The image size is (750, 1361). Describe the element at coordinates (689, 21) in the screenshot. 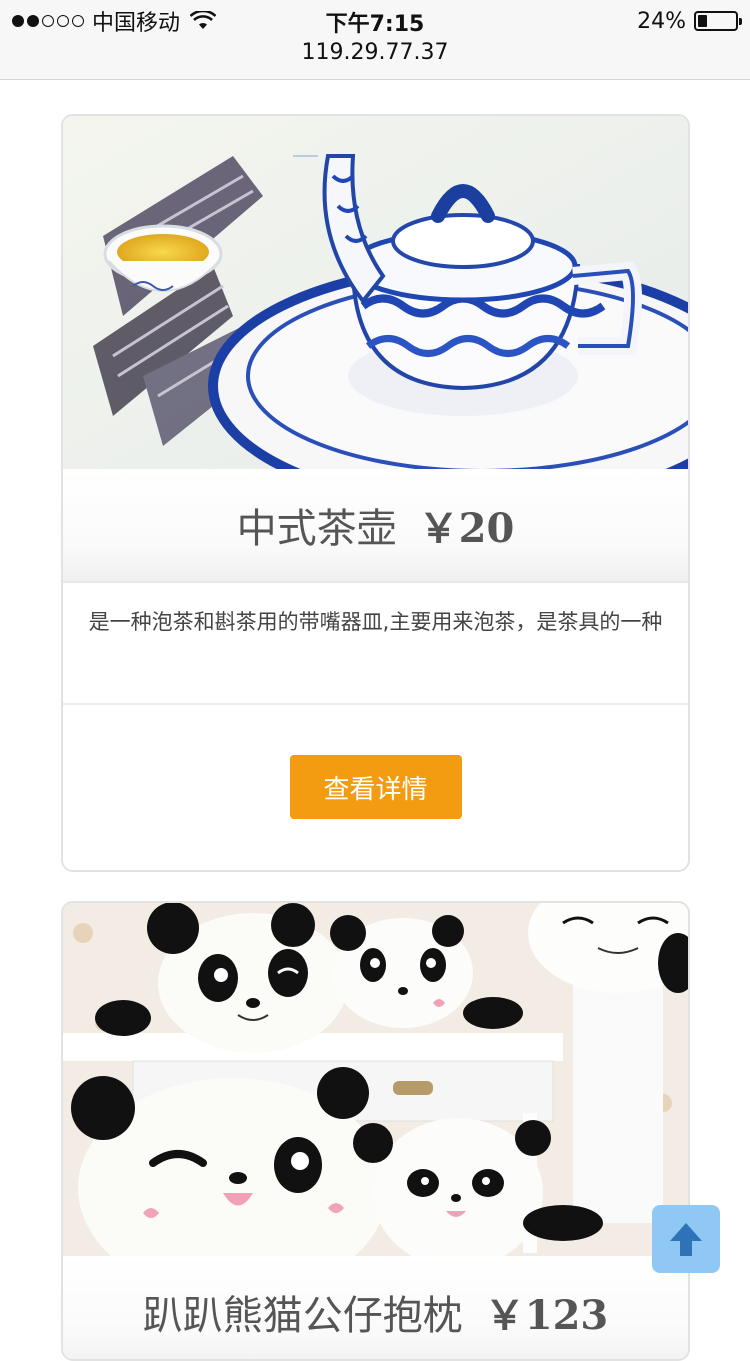

I see `status-bar-right: 24%` at that location.